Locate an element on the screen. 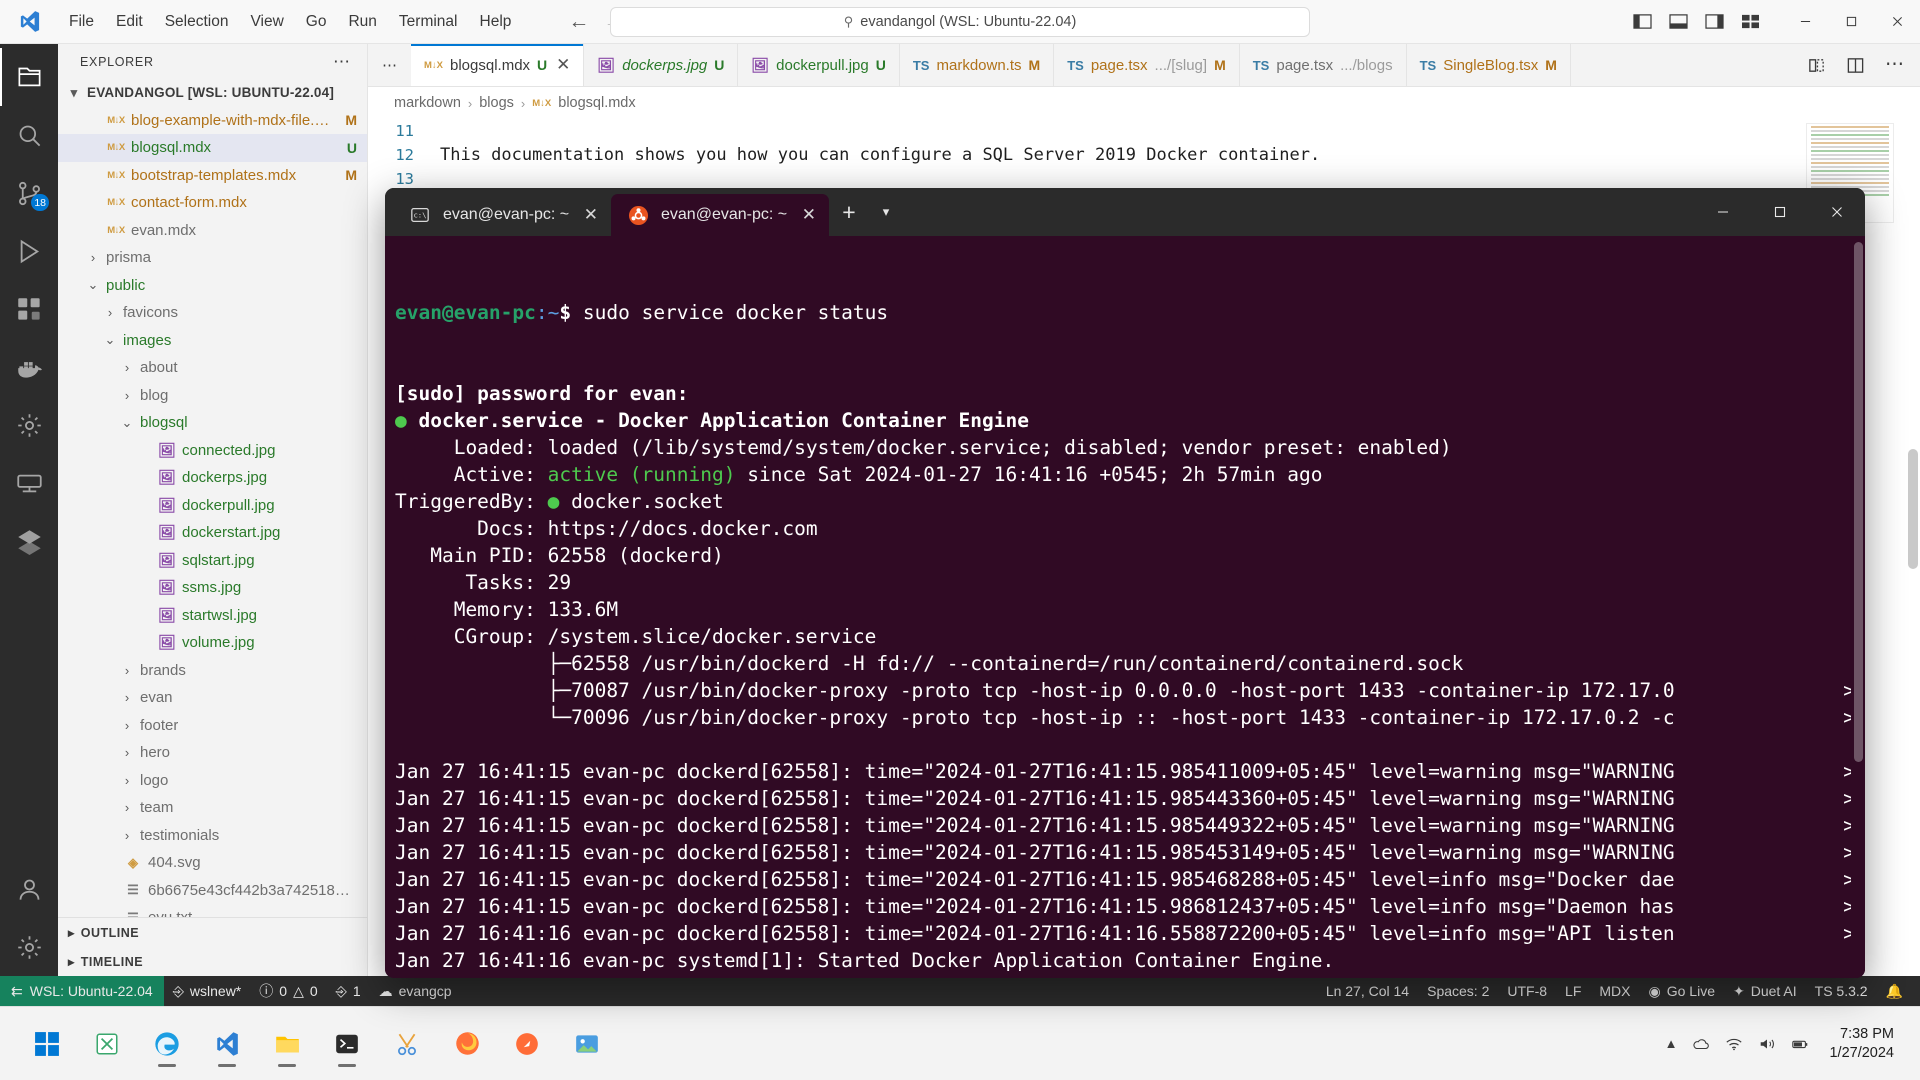 The image size is (1920, 1080). status-encoding: UTF-8 is located at coordinates (1527, 991).